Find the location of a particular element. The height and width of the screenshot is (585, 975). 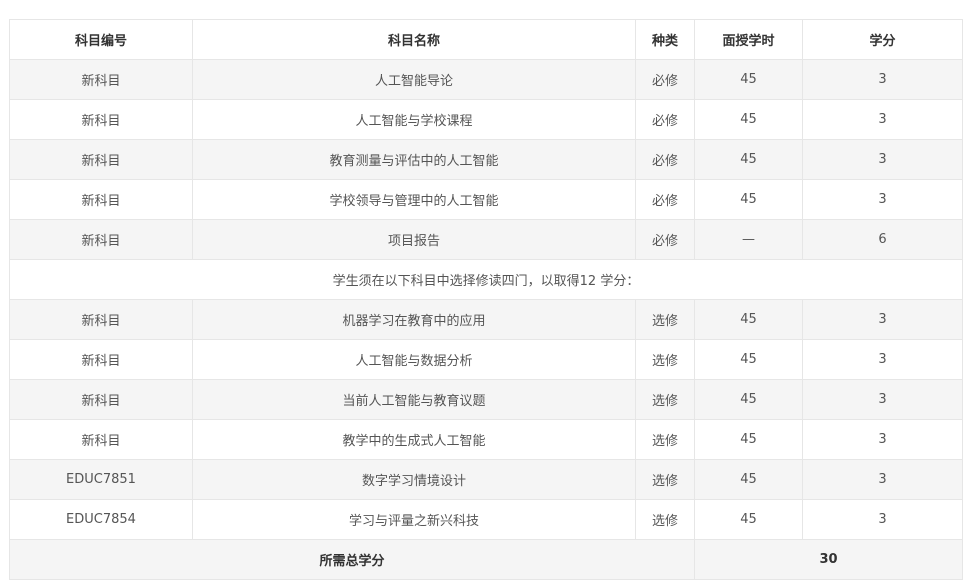

course-name: 人工智能与数据分析 is located at coordinates (414, 359).